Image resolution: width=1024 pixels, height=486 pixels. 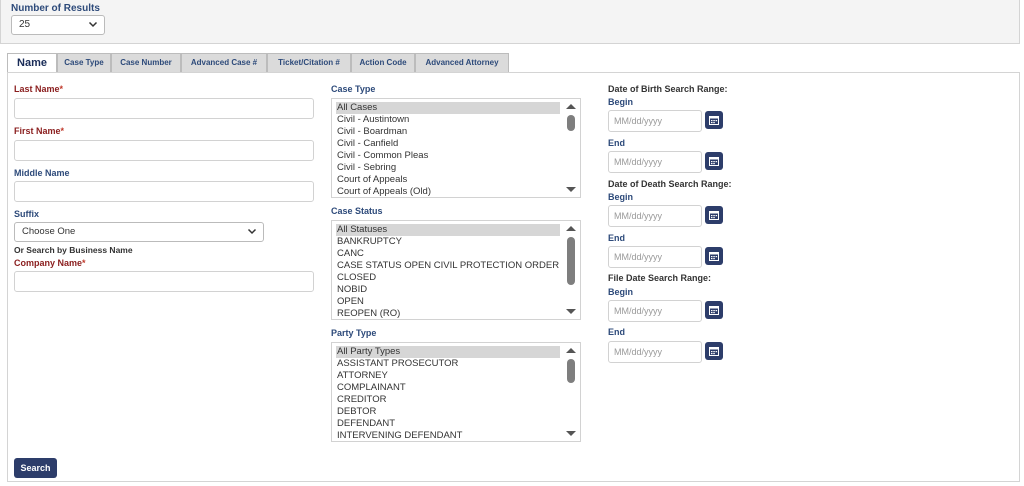 I want to click on suffix-value: Choose One, so click(x=49, y=231).